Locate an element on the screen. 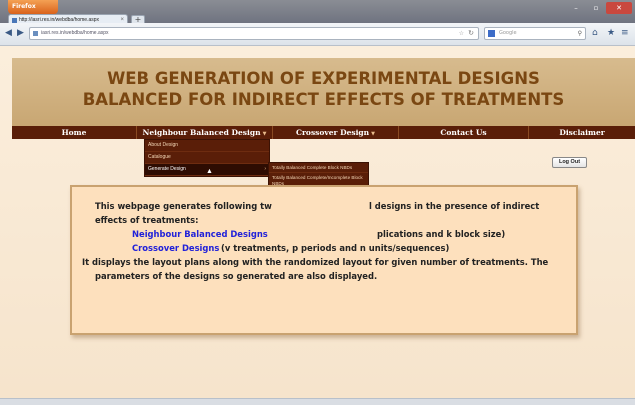  menu-neighbour-balanced-design: Neighbour Balanced Design ▼ is located at coordinates (204, 132).